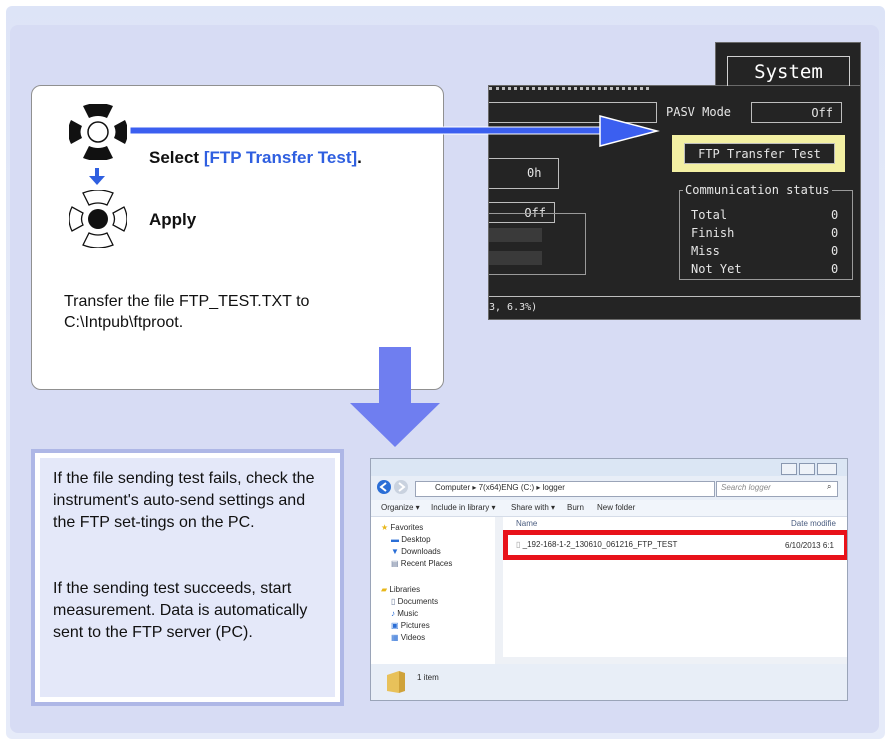  I want to click on file-name: _192-168-1-2_130610_061216_FTP_TEST, so click(600, 544).